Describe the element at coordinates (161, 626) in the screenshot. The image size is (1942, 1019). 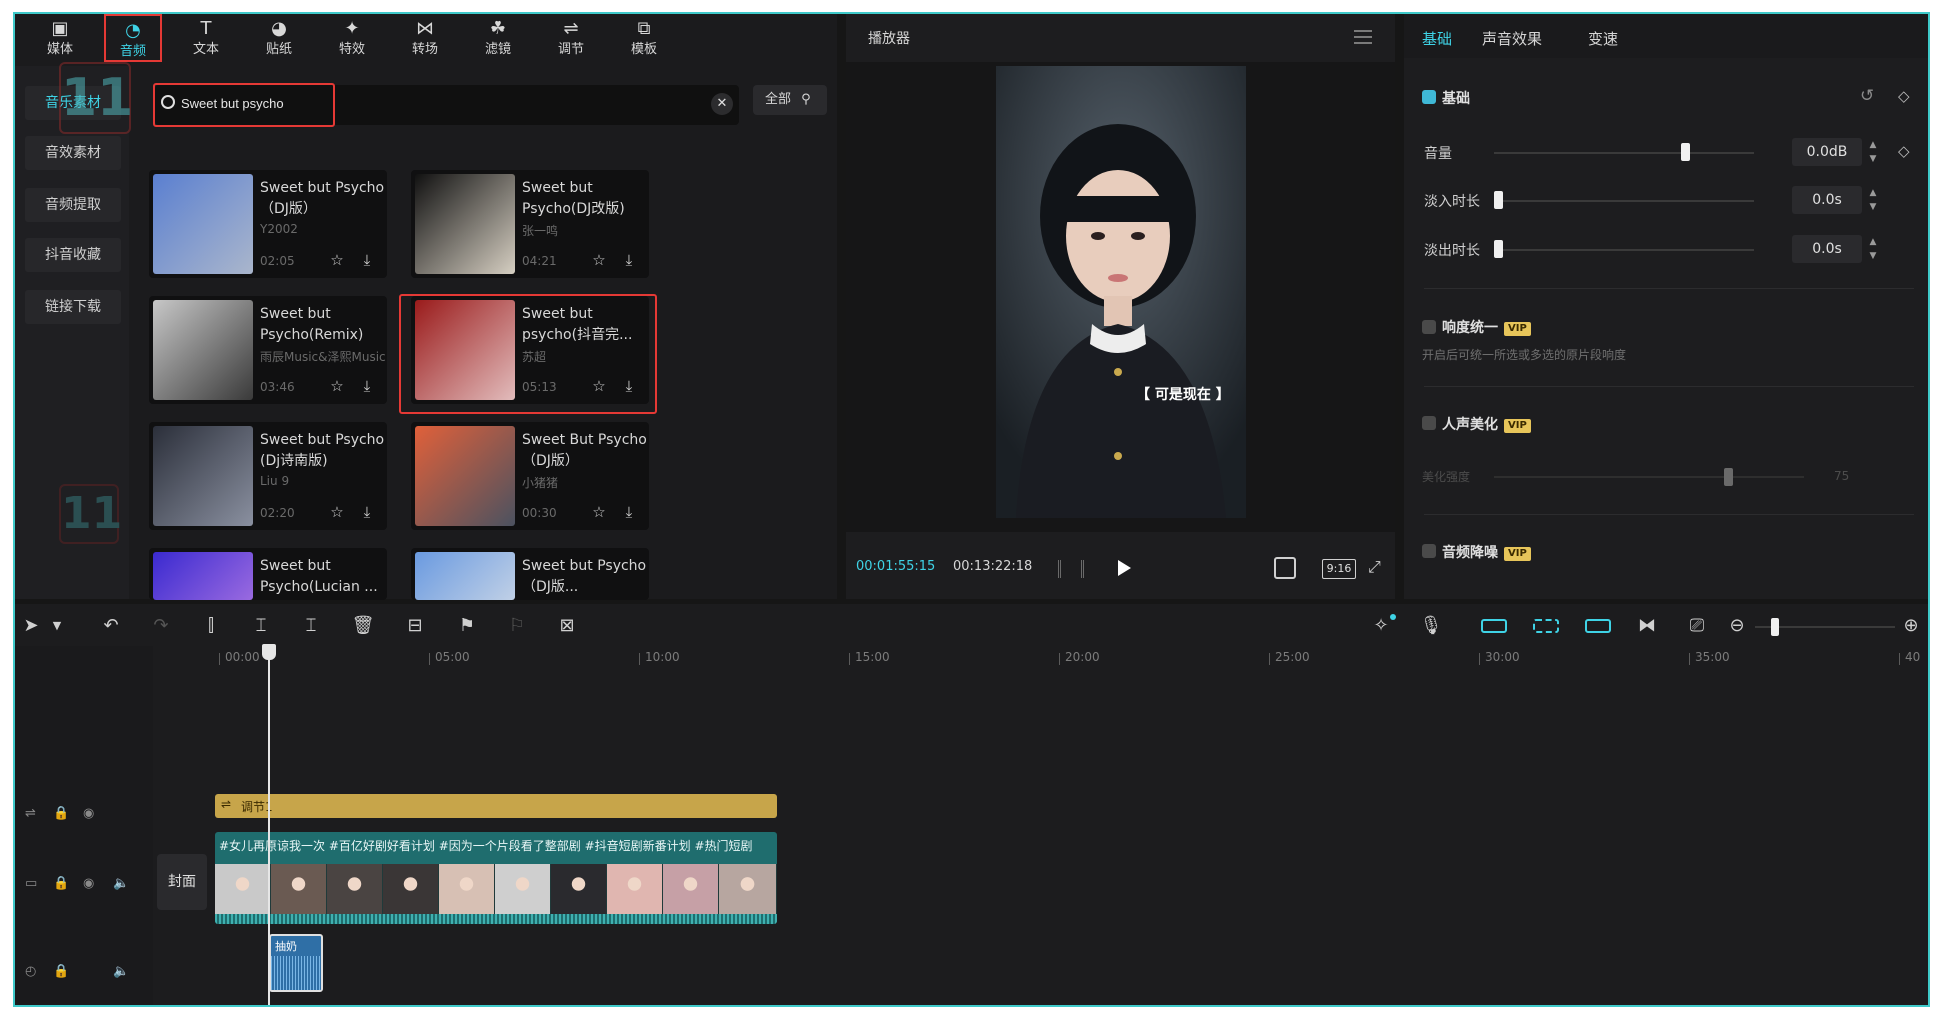
I see `redo-icon: ↷` at that location.